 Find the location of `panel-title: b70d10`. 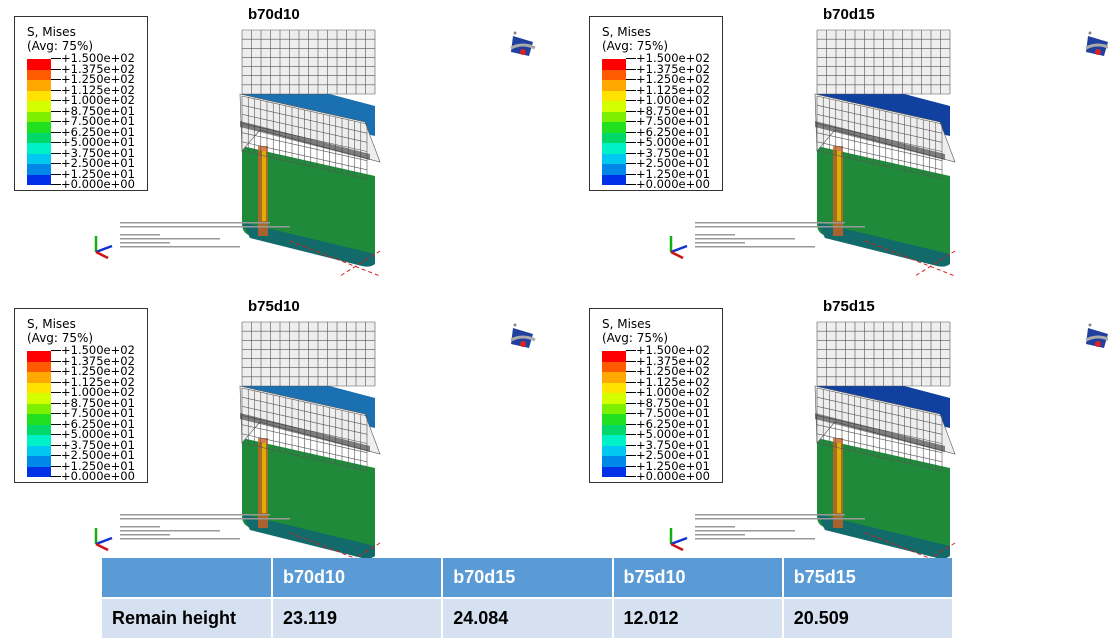

panel-title: b70d10 is located at coordinates (274, 14).